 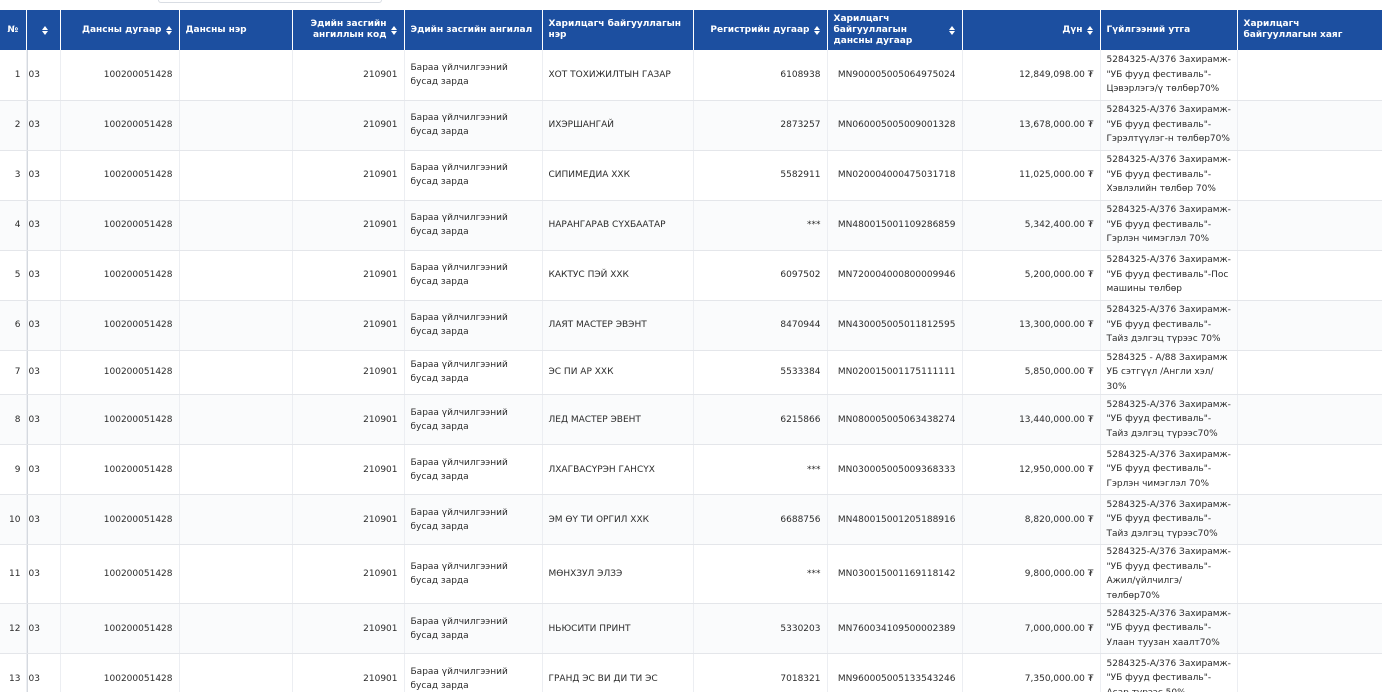 What do you see at coordinates (13, 225) in the screenshot?
I see `row-number: 4` at bounding box center [13, 225].